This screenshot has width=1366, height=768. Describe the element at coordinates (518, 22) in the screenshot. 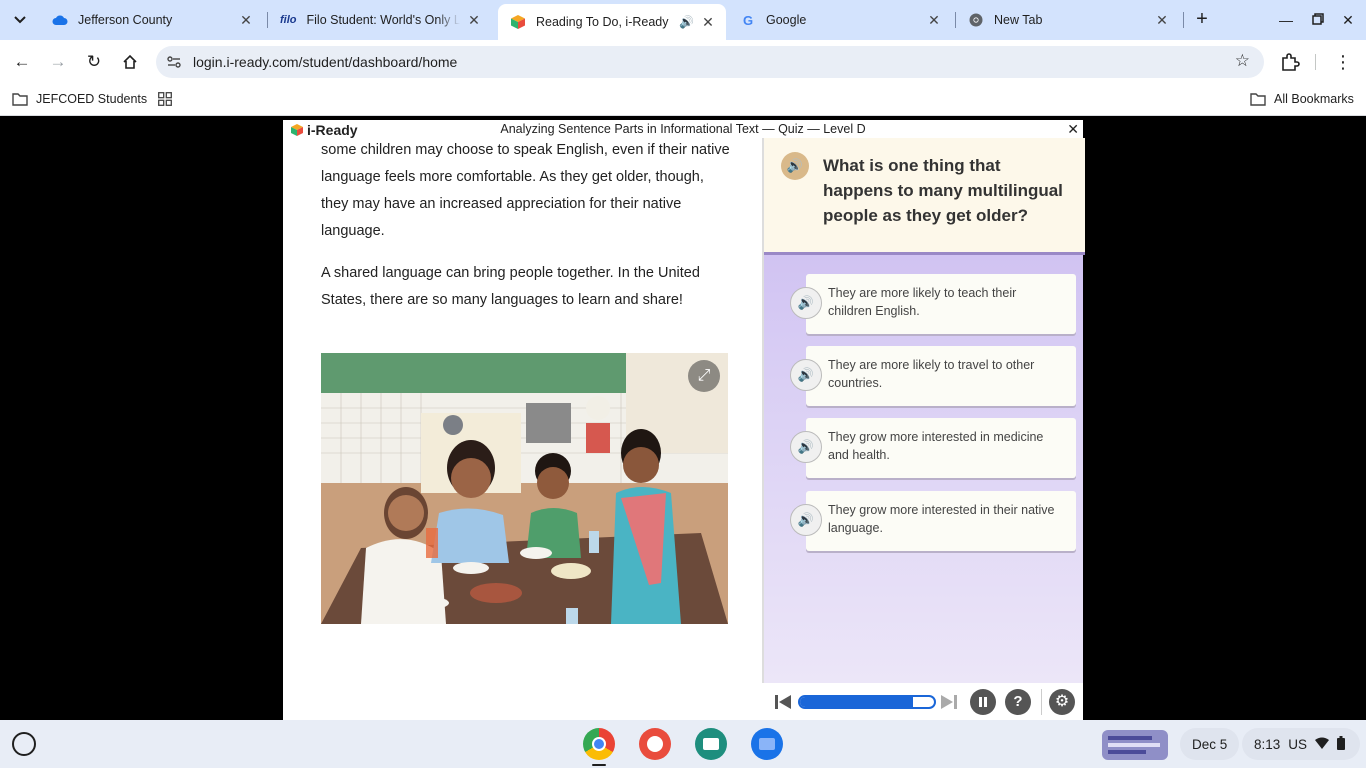

I see `iready-cube-icon` at that location.